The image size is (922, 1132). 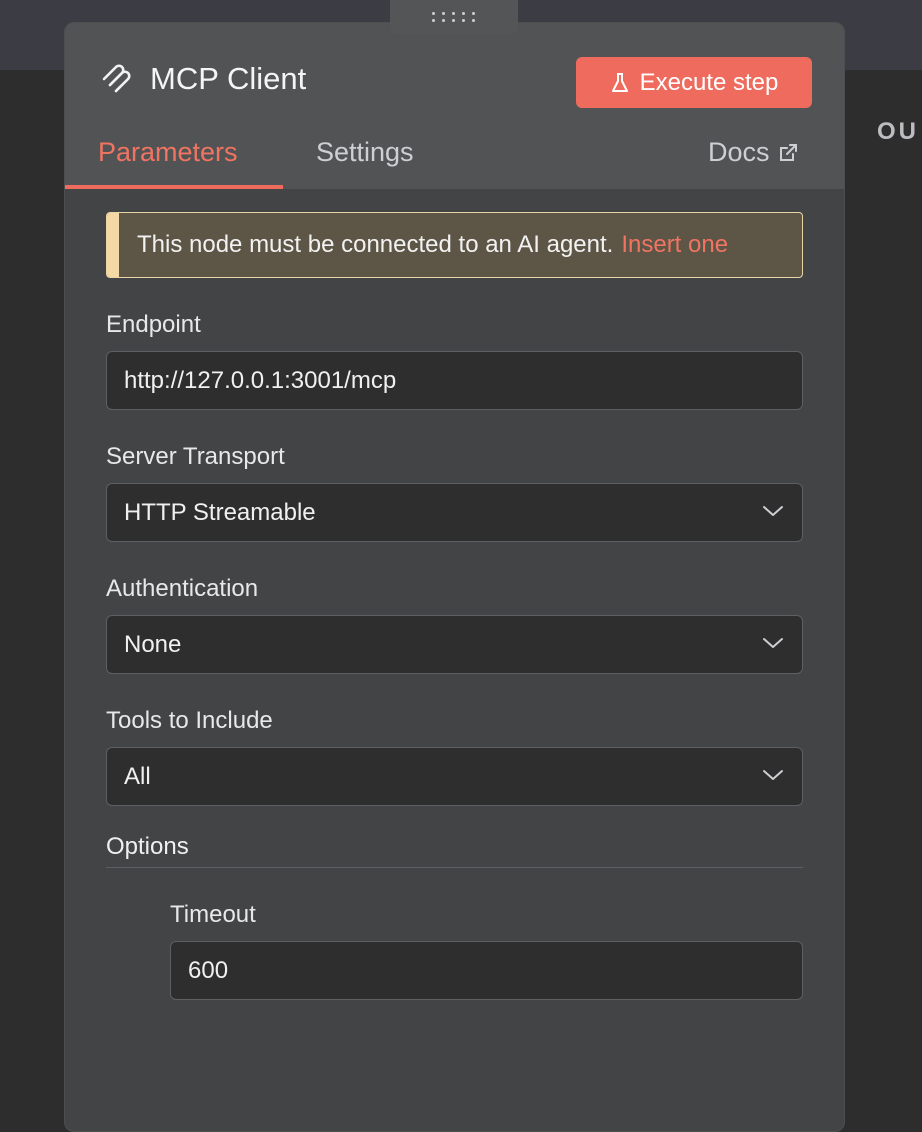 I want to click on endpoint-input: http://127.0.0.1:3001/mcp, so click(x=454, y=380).